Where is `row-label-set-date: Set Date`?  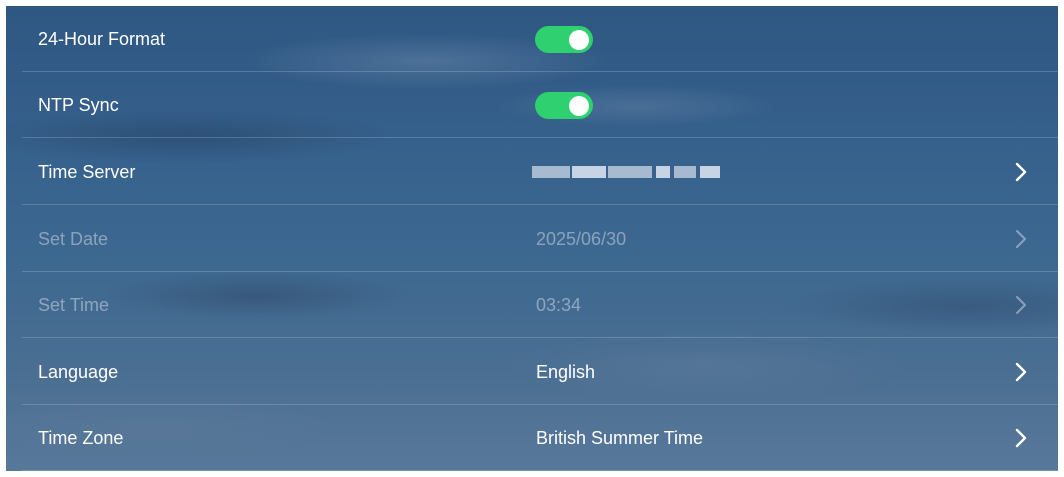
row-label-set-date: Set Date is located at coordinates (73, 239).